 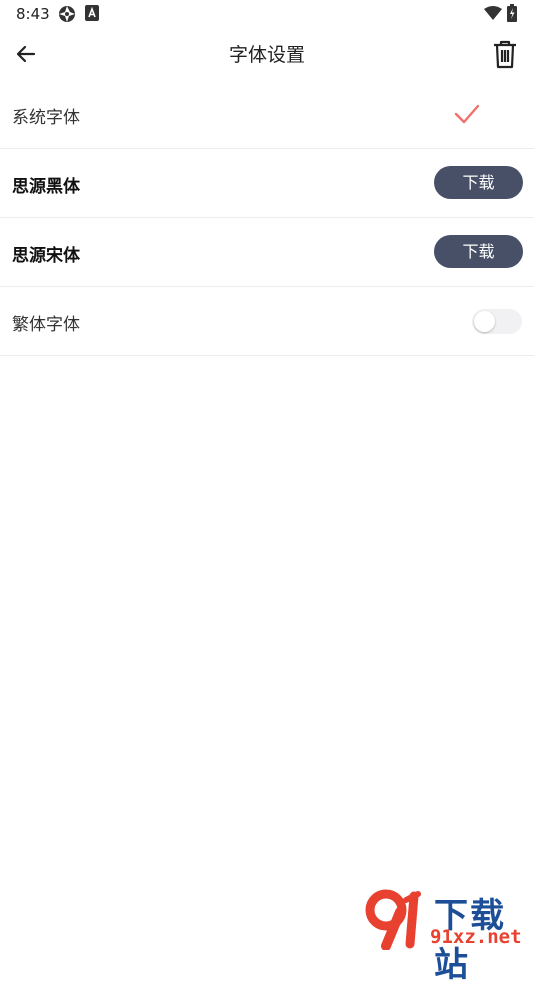 I want to click on watermark-logo, so click(x=393, y=919).